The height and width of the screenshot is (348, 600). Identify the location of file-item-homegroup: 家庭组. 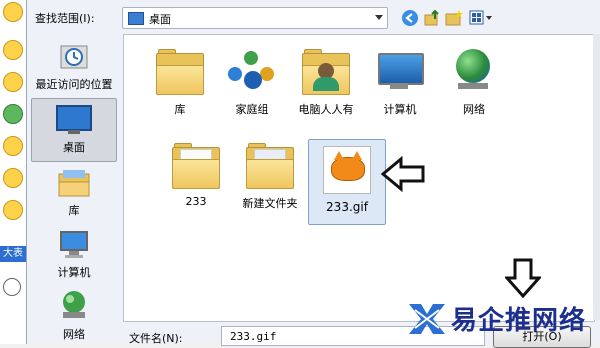
(252, 83).